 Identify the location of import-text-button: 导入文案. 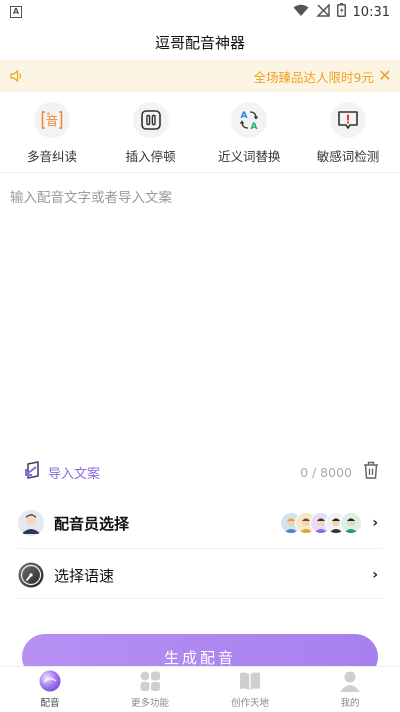
(61, 472).